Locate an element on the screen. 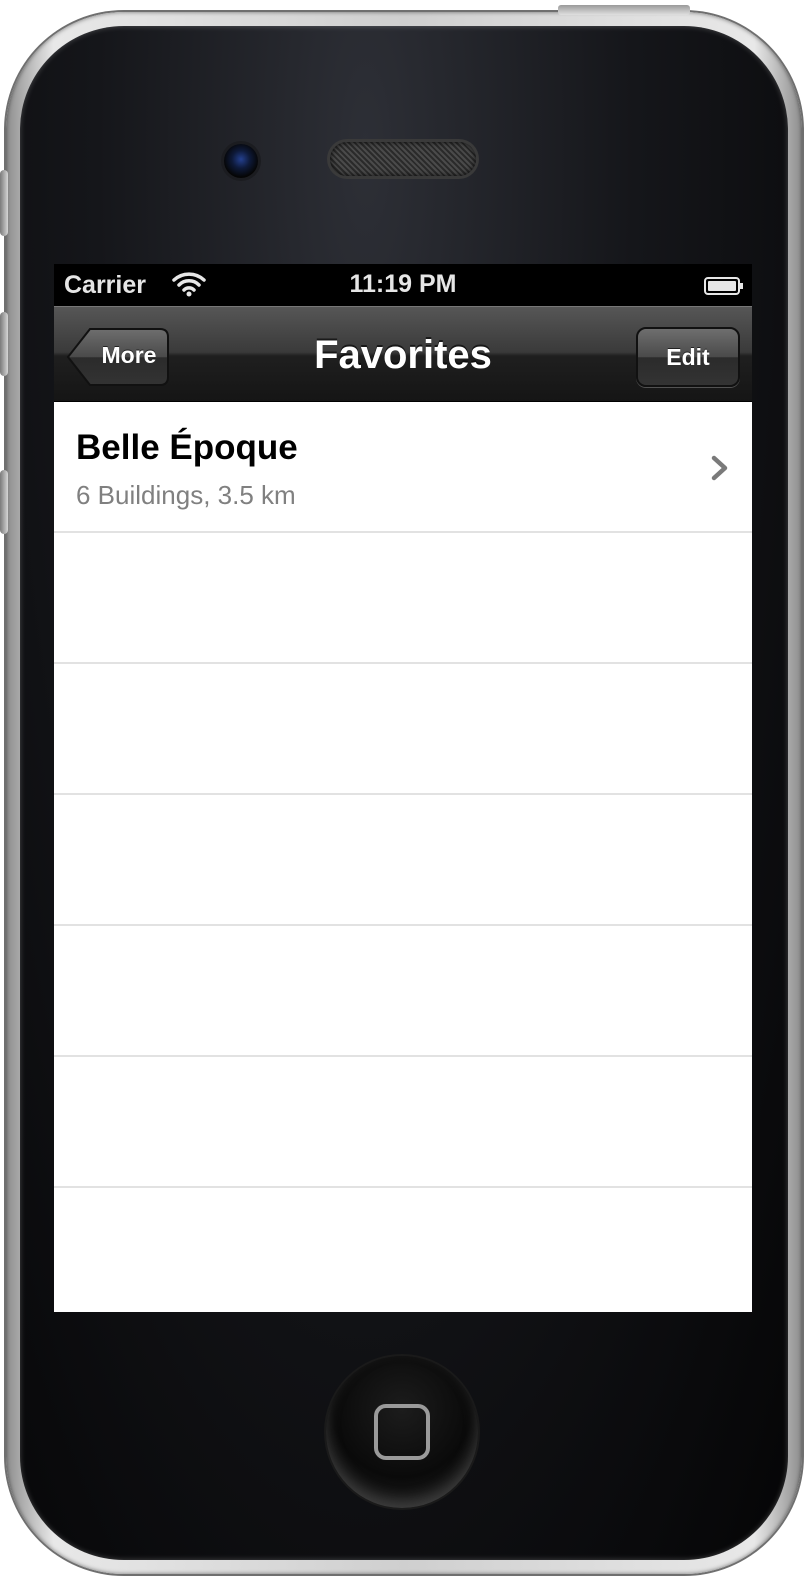 This screenshot has width=807, height=1582. front-camera is located at coordinates (241, 161).